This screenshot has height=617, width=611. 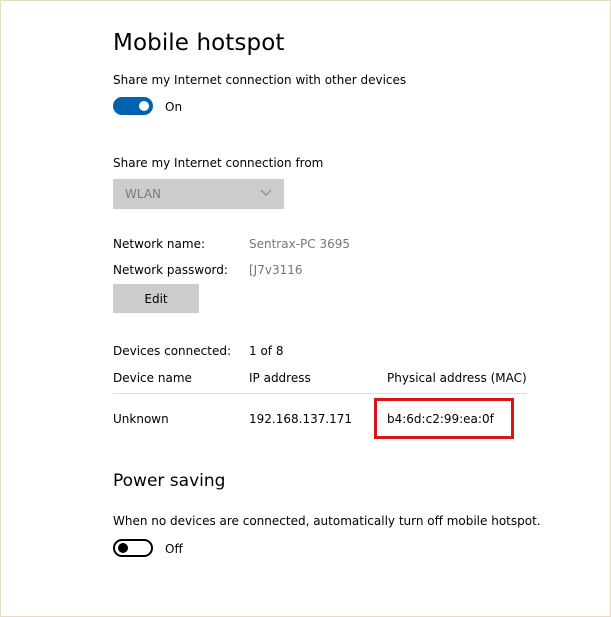 I want to click on power-saving-title: Power saving, so click(x=169, y=481).